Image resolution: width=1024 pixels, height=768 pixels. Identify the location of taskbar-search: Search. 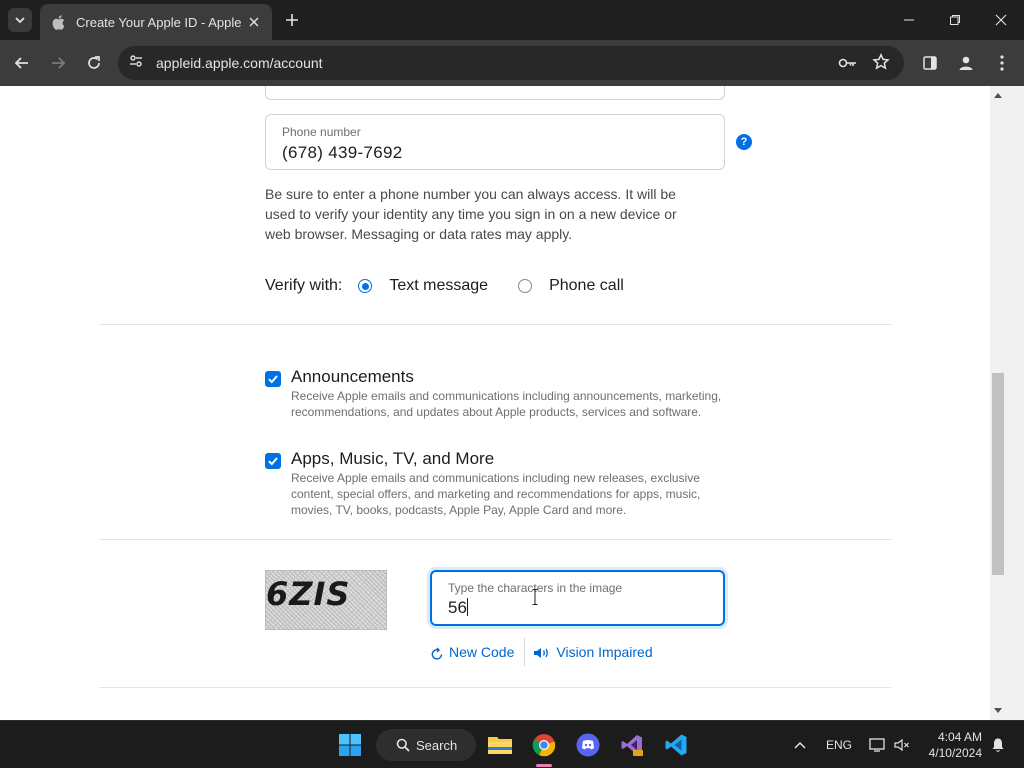
(426, 745).